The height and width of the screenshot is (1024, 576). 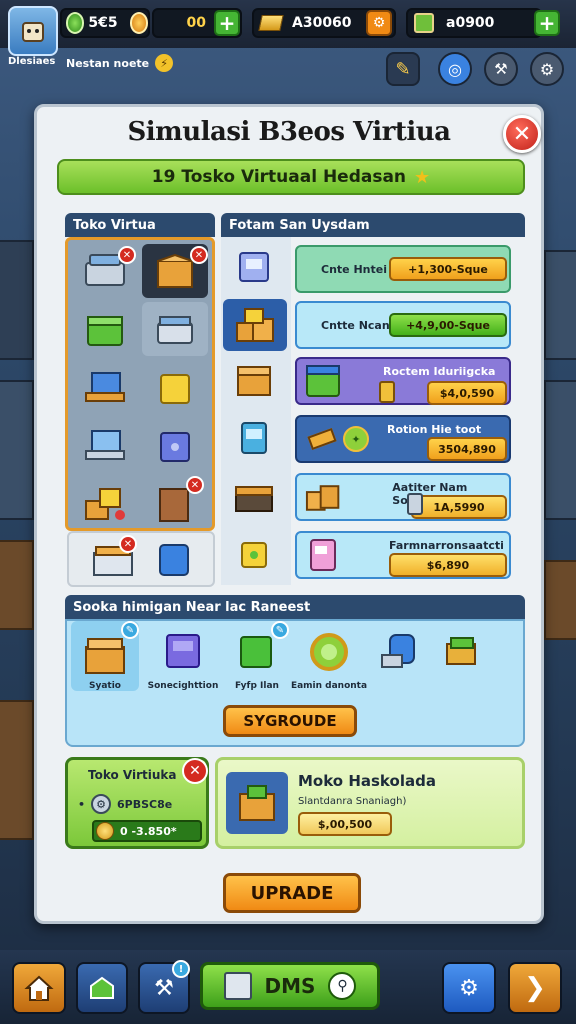 What do you see at coordinates (39, 988) in the screenshot?
I see `home-button` at bounding box center [39, 988].